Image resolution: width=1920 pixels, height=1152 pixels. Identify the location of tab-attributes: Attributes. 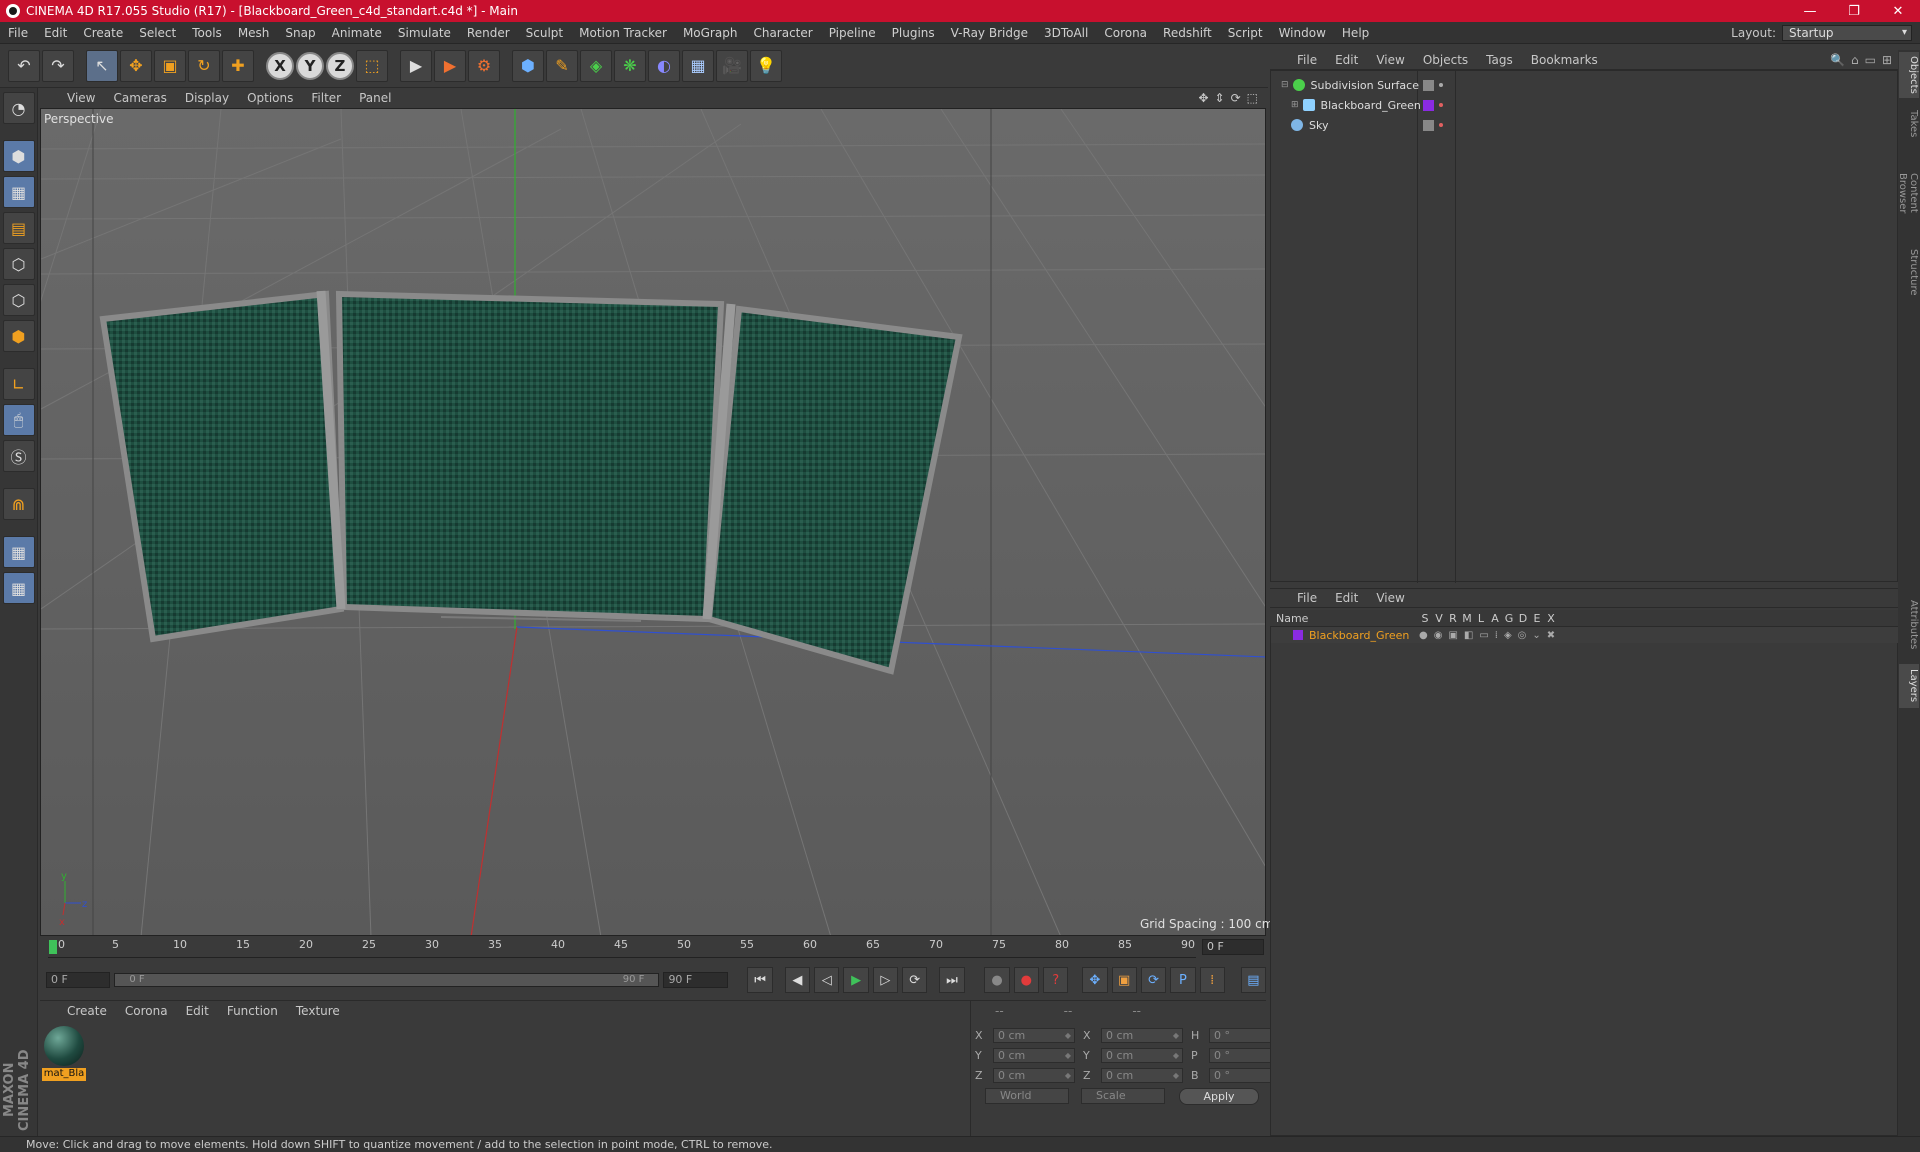
(1909, 625).